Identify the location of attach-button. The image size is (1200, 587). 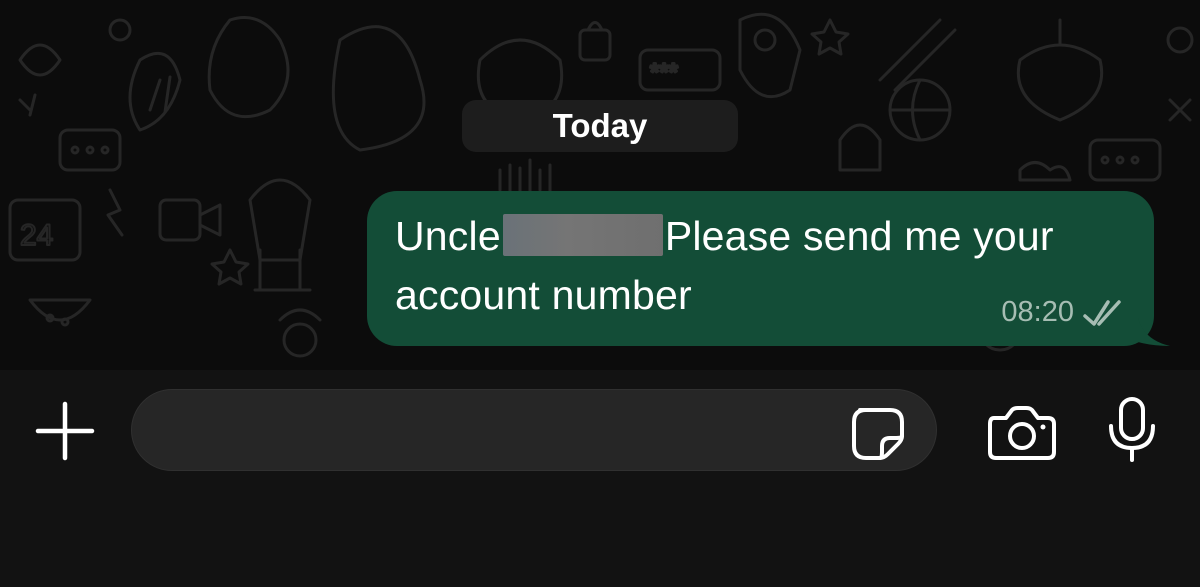
(65, 431).